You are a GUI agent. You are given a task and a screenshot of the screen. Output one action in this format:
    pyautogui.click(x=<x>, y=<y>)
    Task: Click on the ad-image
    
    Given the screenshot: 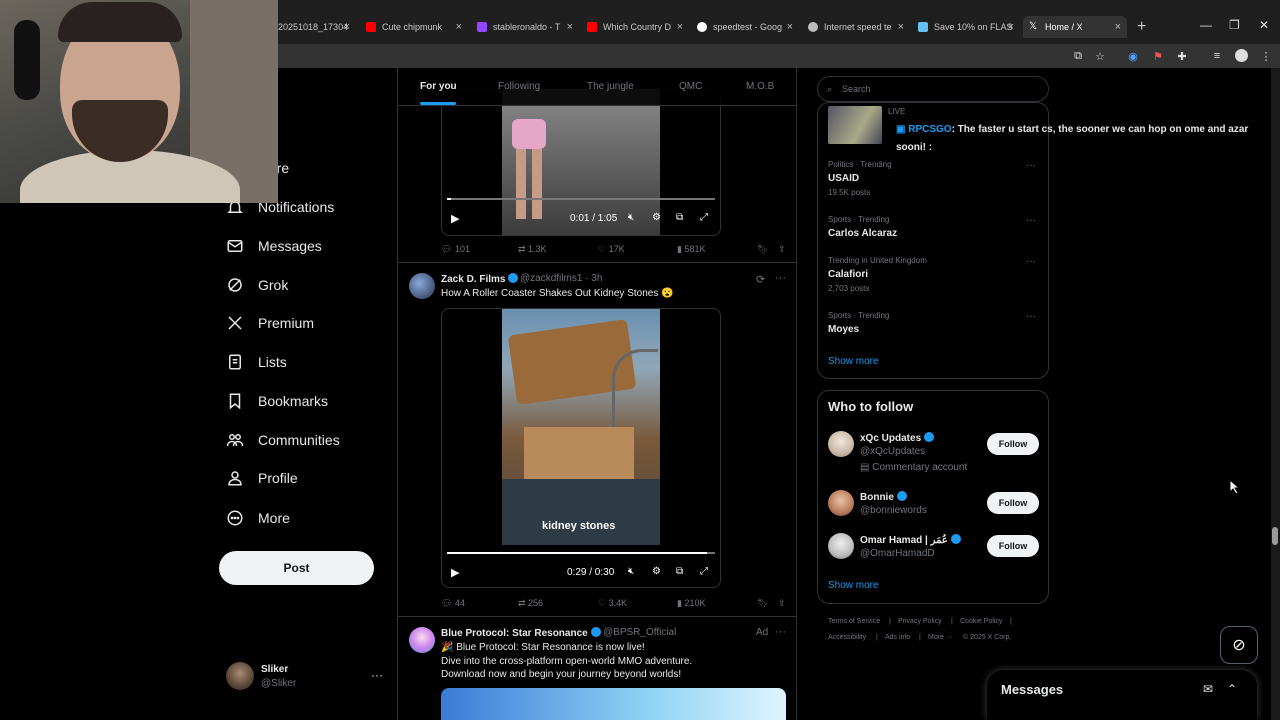 What is the action you would take?
    pyautogui.click(x=613, y=704)
    